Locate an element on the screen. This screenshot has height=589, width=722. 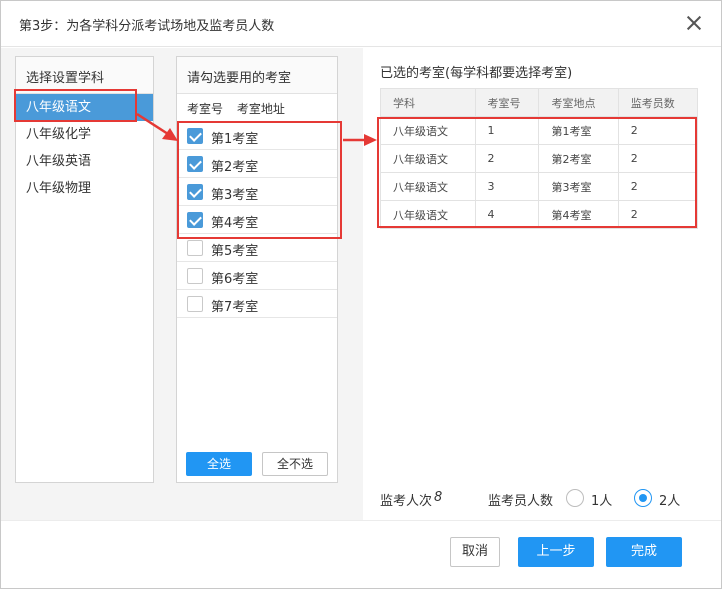
annotation-box-subject is located at coordinates (75, 105).